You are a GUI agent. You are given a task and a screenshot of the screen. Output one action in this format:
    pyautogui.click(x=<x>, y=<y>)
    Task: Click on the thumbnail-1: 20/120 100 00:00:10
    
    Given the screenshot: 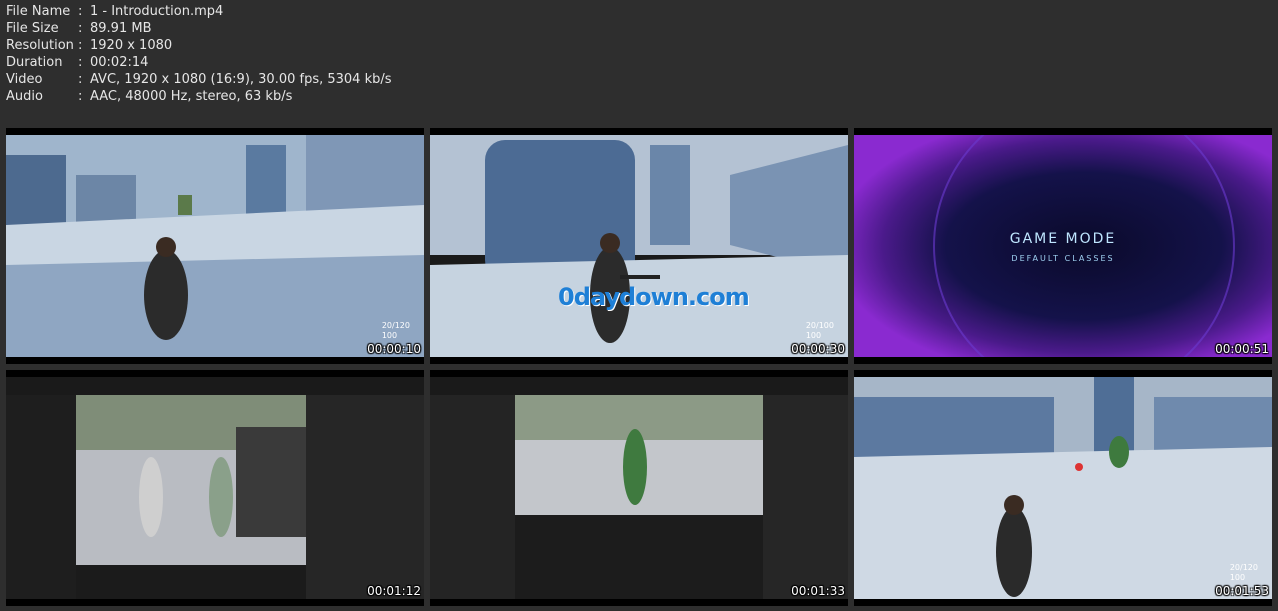 What is the action you would take?
    pyautogui.click(x=215, y=246)
    